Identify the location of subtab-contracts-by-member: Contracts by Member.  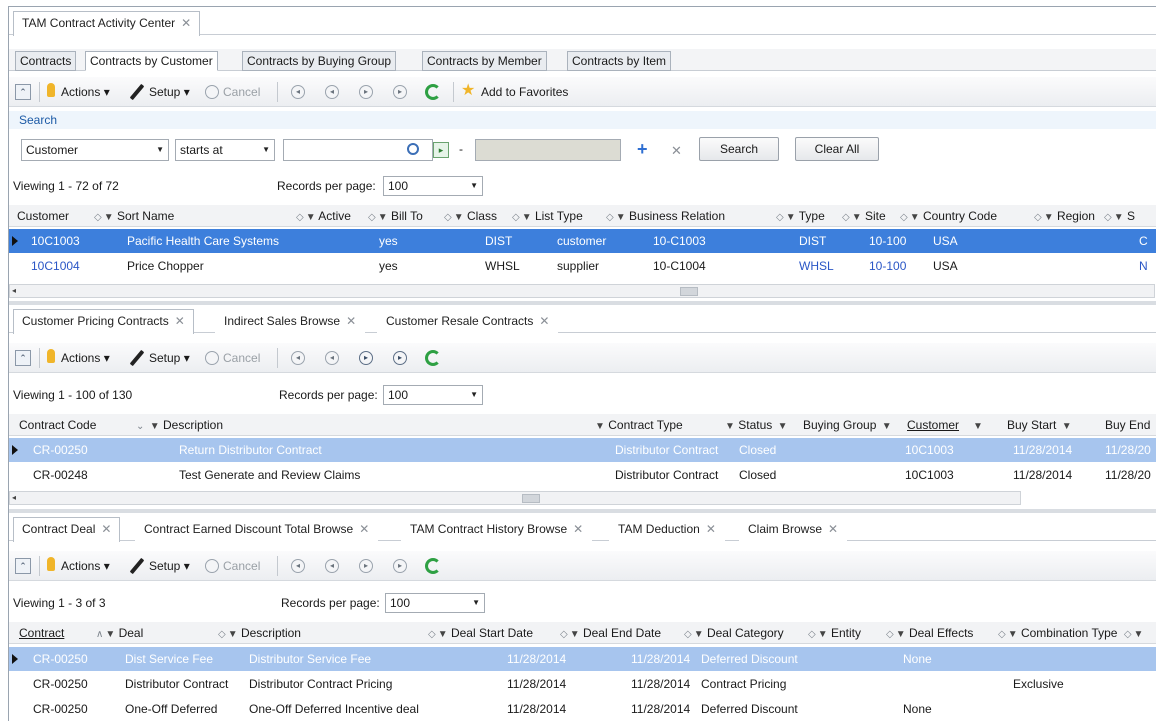
(484, 61).